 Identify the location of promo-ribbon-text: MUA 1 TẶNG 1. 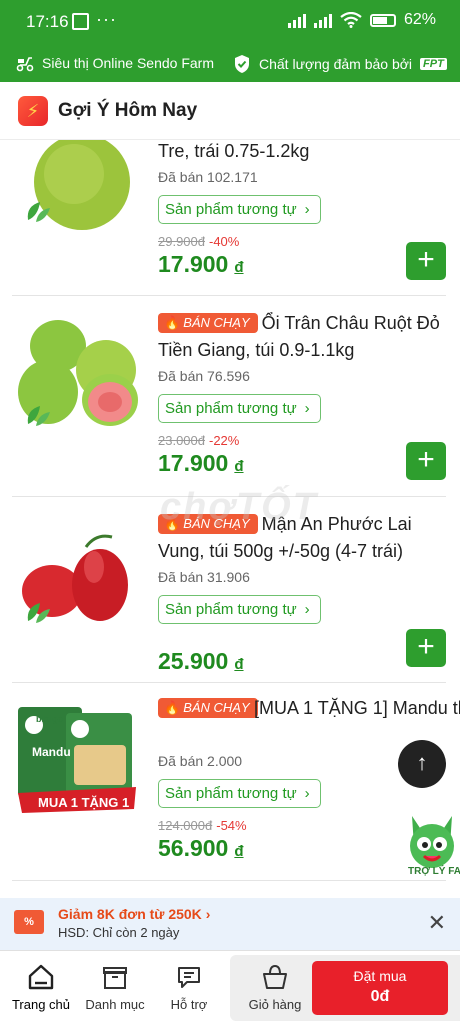
(84, 802).